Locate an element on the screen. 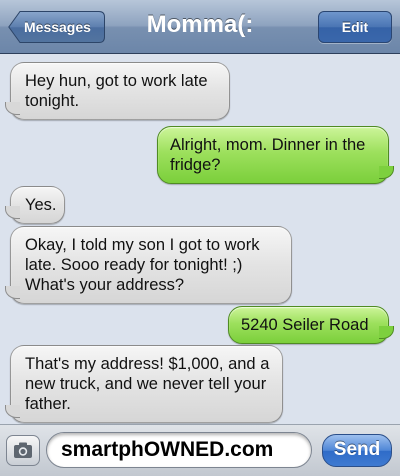  back-button-label: Messages is located at coordinates (57, 27).